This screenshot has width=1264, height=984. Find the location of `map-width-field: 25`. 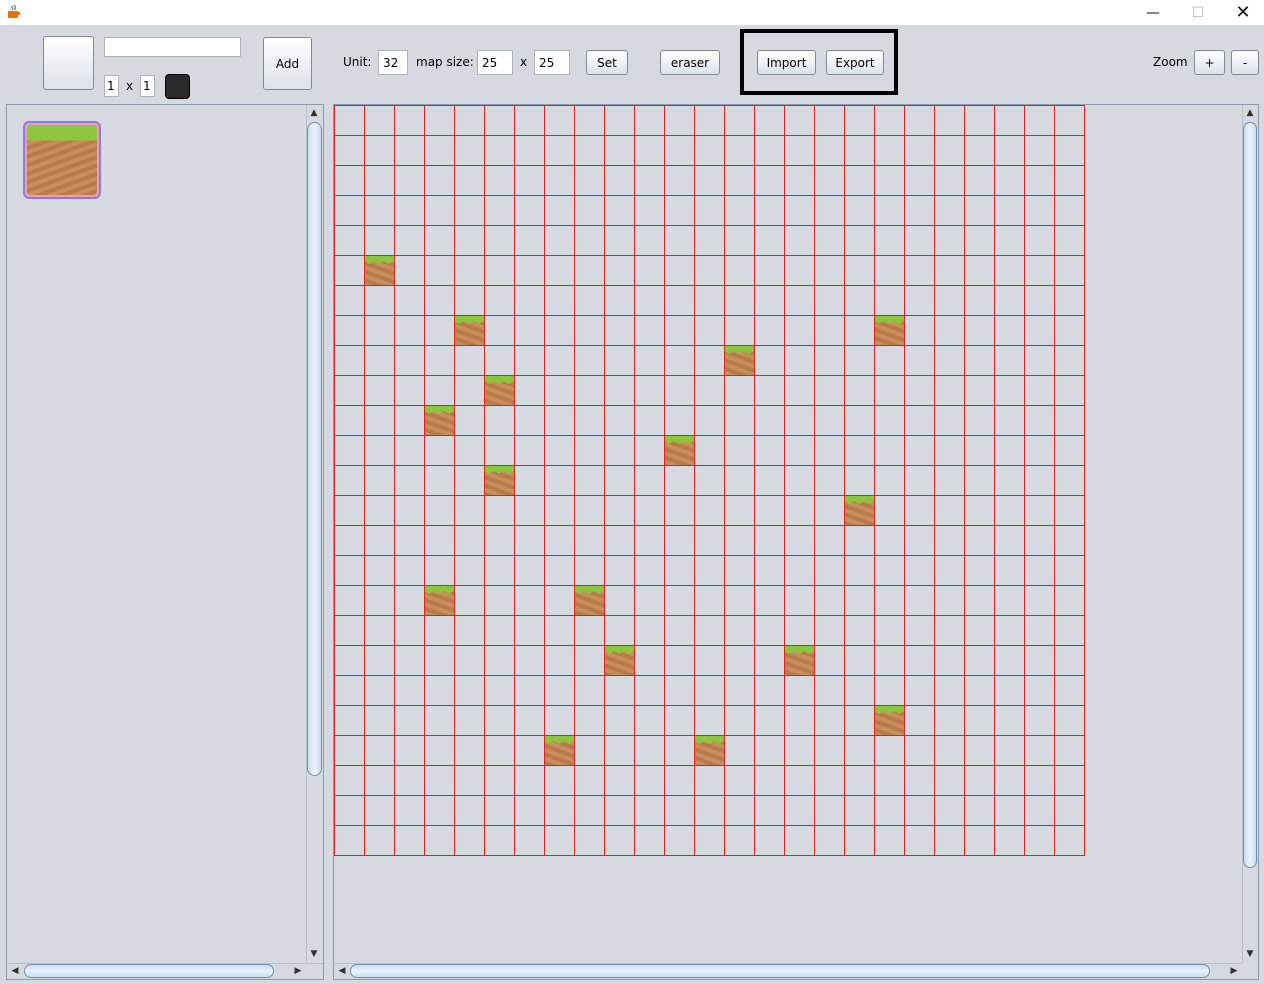

map-width-field: 25 is located at coordinates (495, 62).